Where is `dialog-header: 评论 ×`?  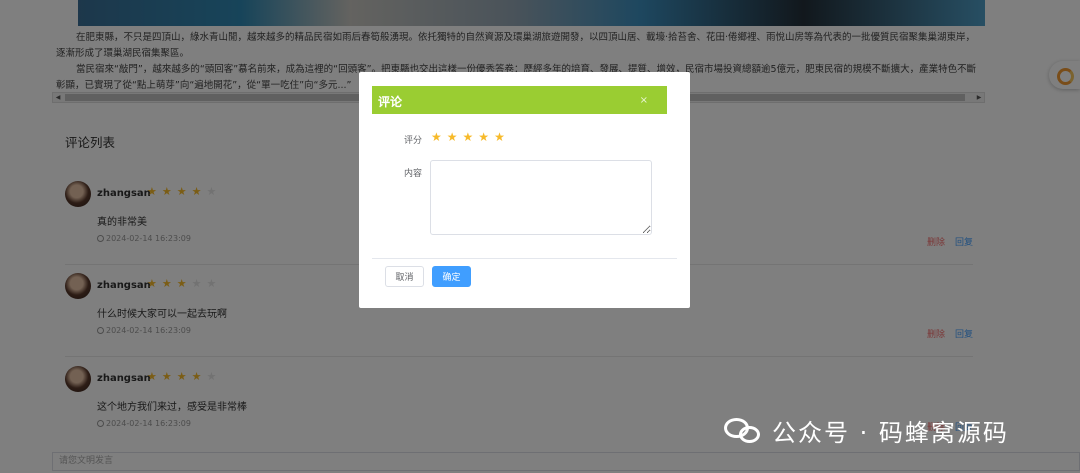 dialog-header: 评论 × is located at coordinates (519, 100).